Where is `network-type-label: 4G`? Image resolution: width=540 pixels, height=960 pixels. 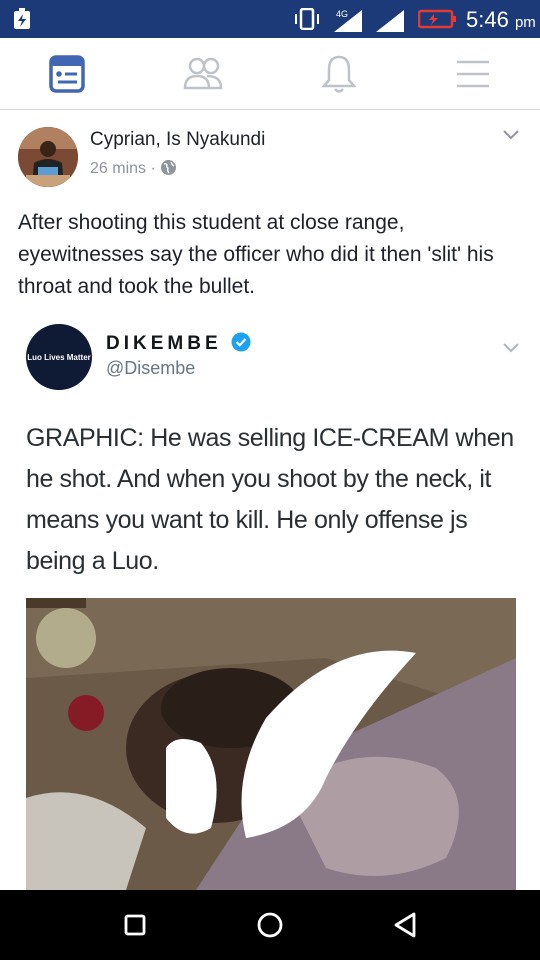
network-type-label: 4G is located at coordinates (342, 14).